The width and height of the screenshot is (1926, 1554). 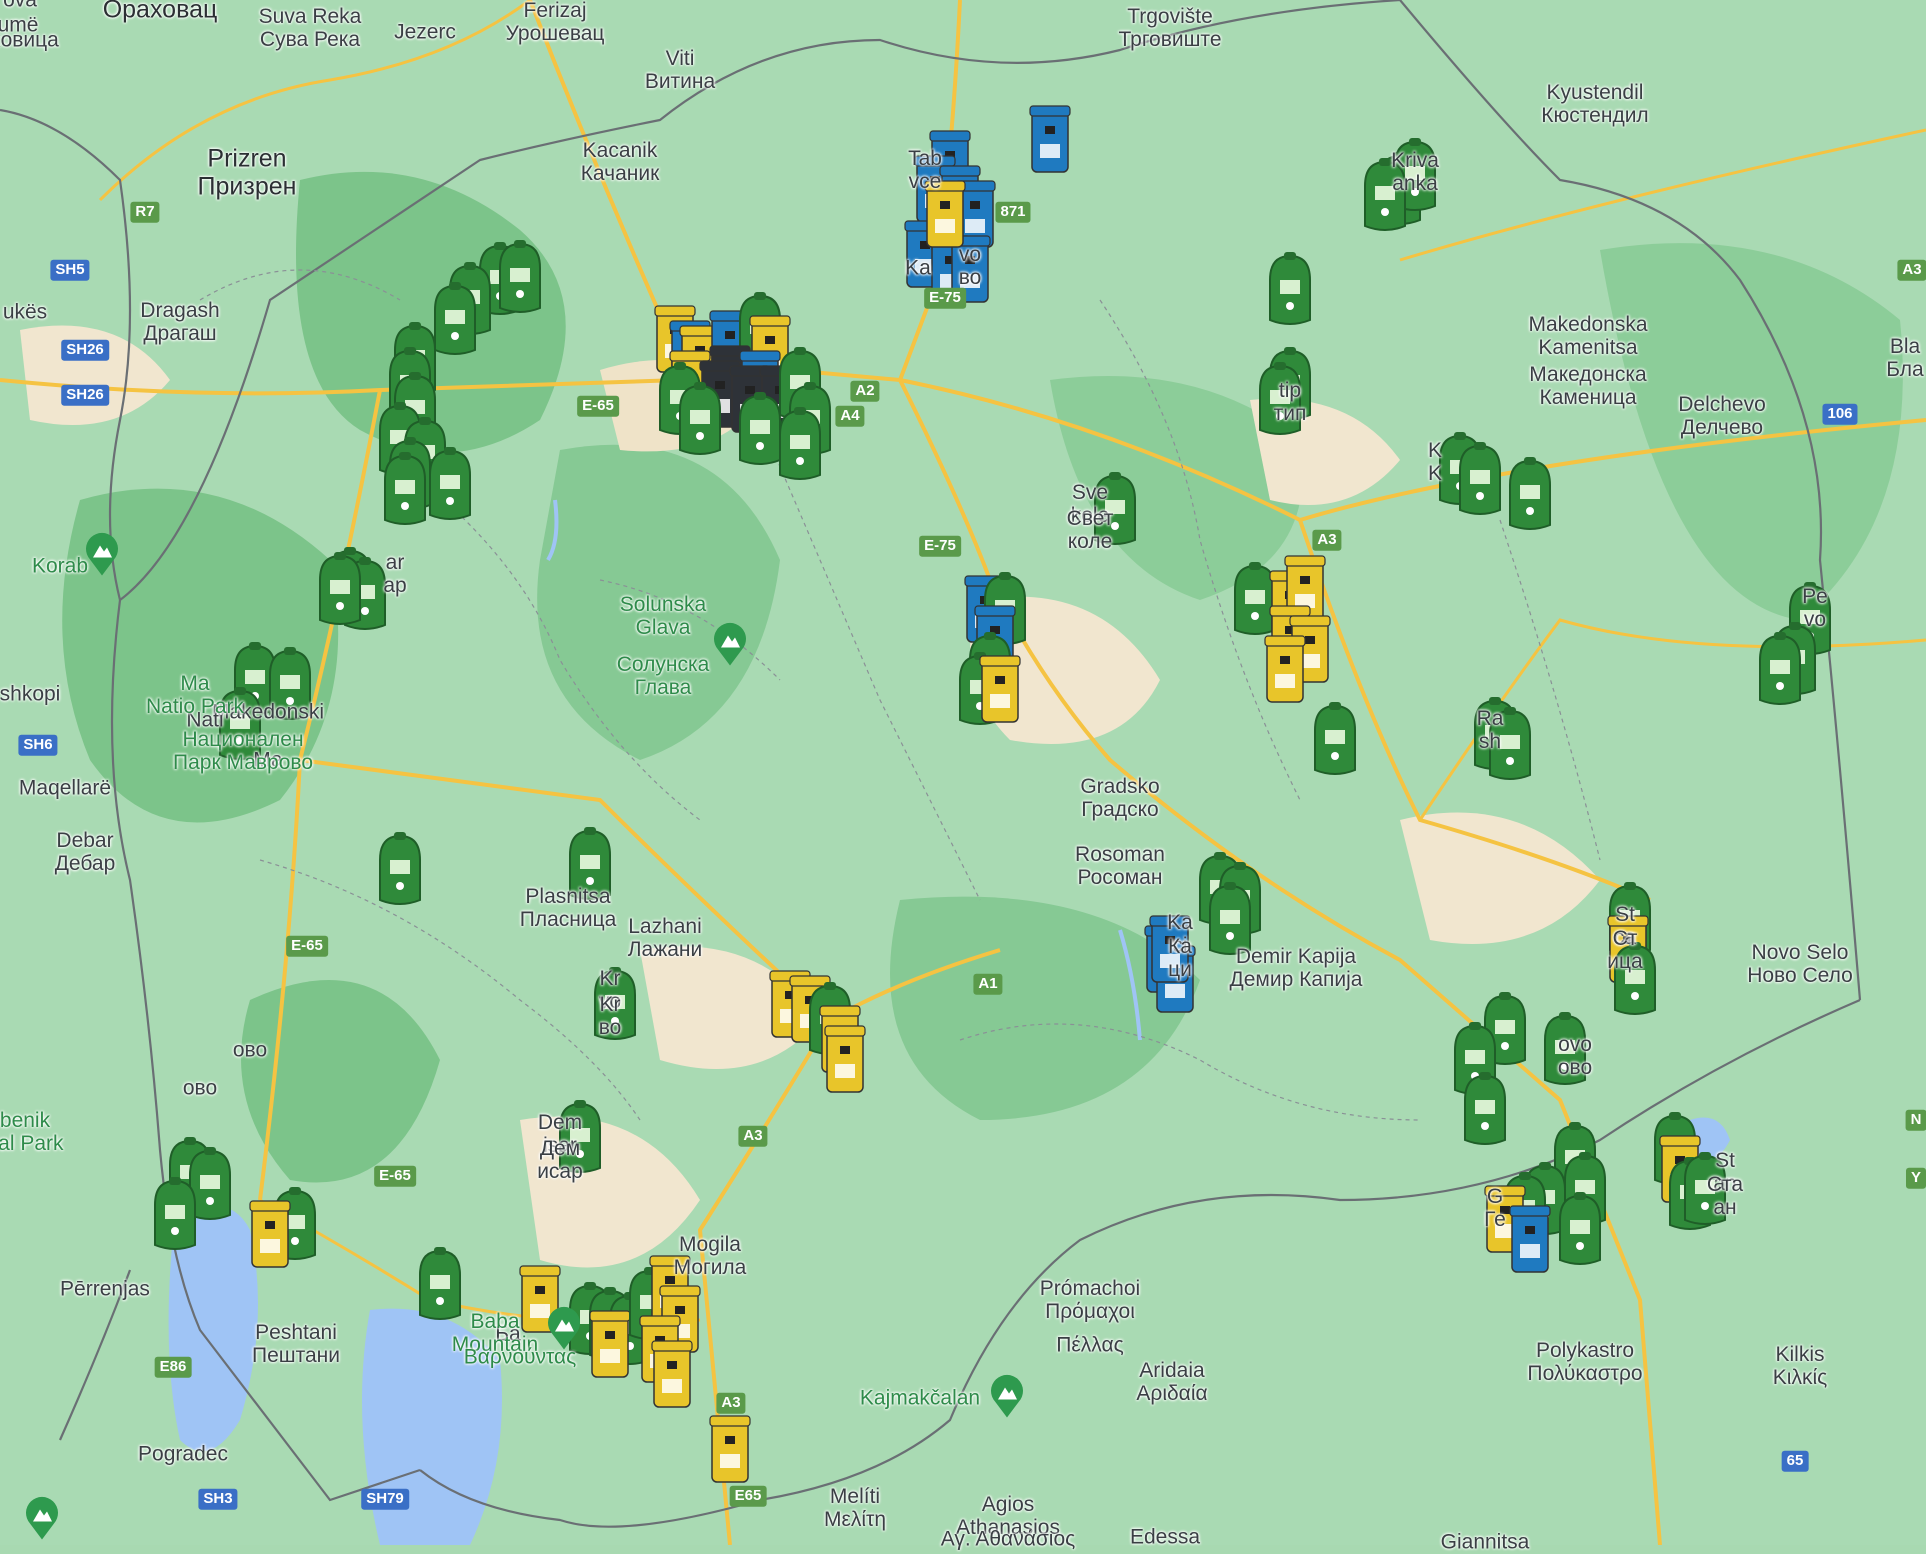 I want to click on place-label: Giannitsa, so click(x=1485, y=1541).